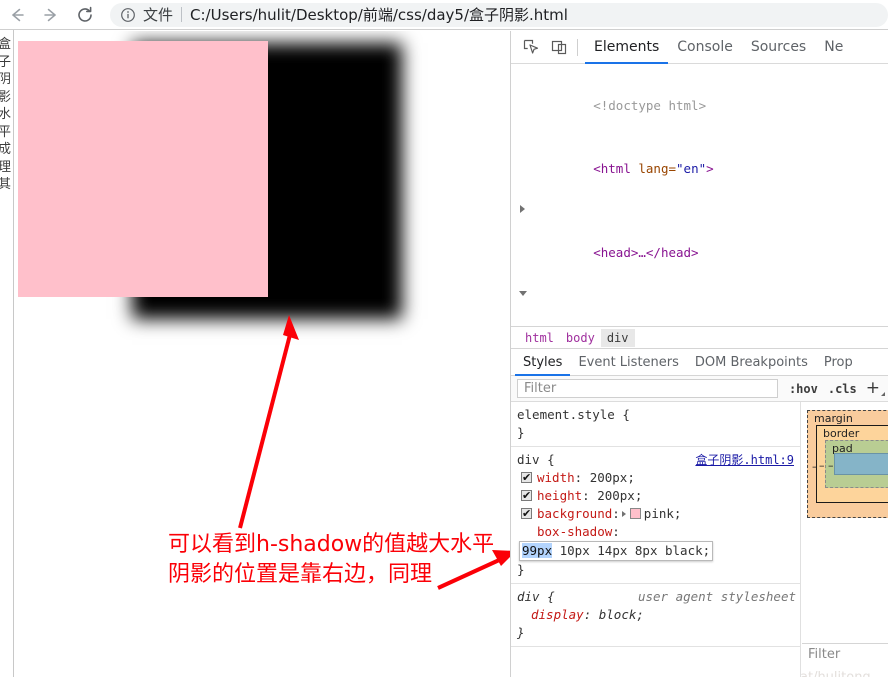 The width and height of the screenshot is (888, 677). I want to click on box-model-padding-left-value: –, so click(831, 465).